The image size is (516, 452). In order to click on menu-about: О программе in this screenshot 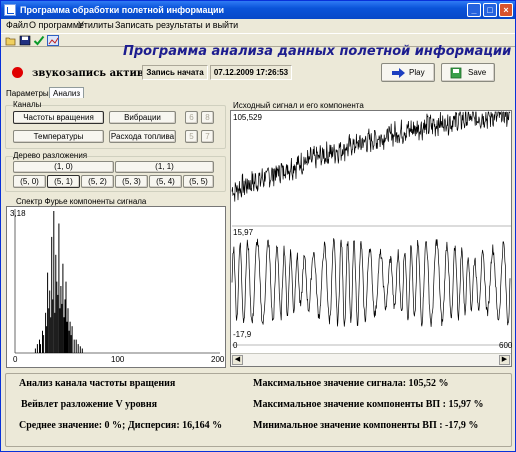, I will do `click(56, 25)`.